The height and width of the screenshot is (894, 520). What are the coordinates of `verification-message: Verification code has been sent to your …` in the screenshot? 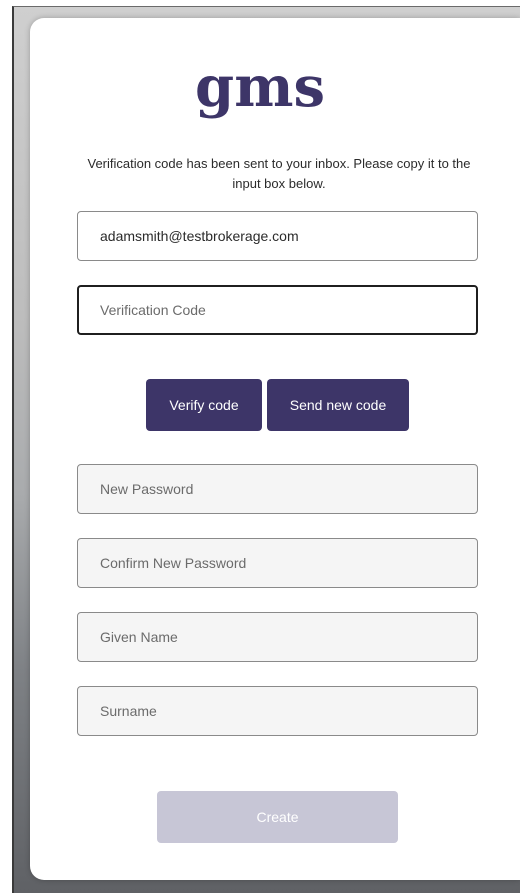 It's located at (279, 173).